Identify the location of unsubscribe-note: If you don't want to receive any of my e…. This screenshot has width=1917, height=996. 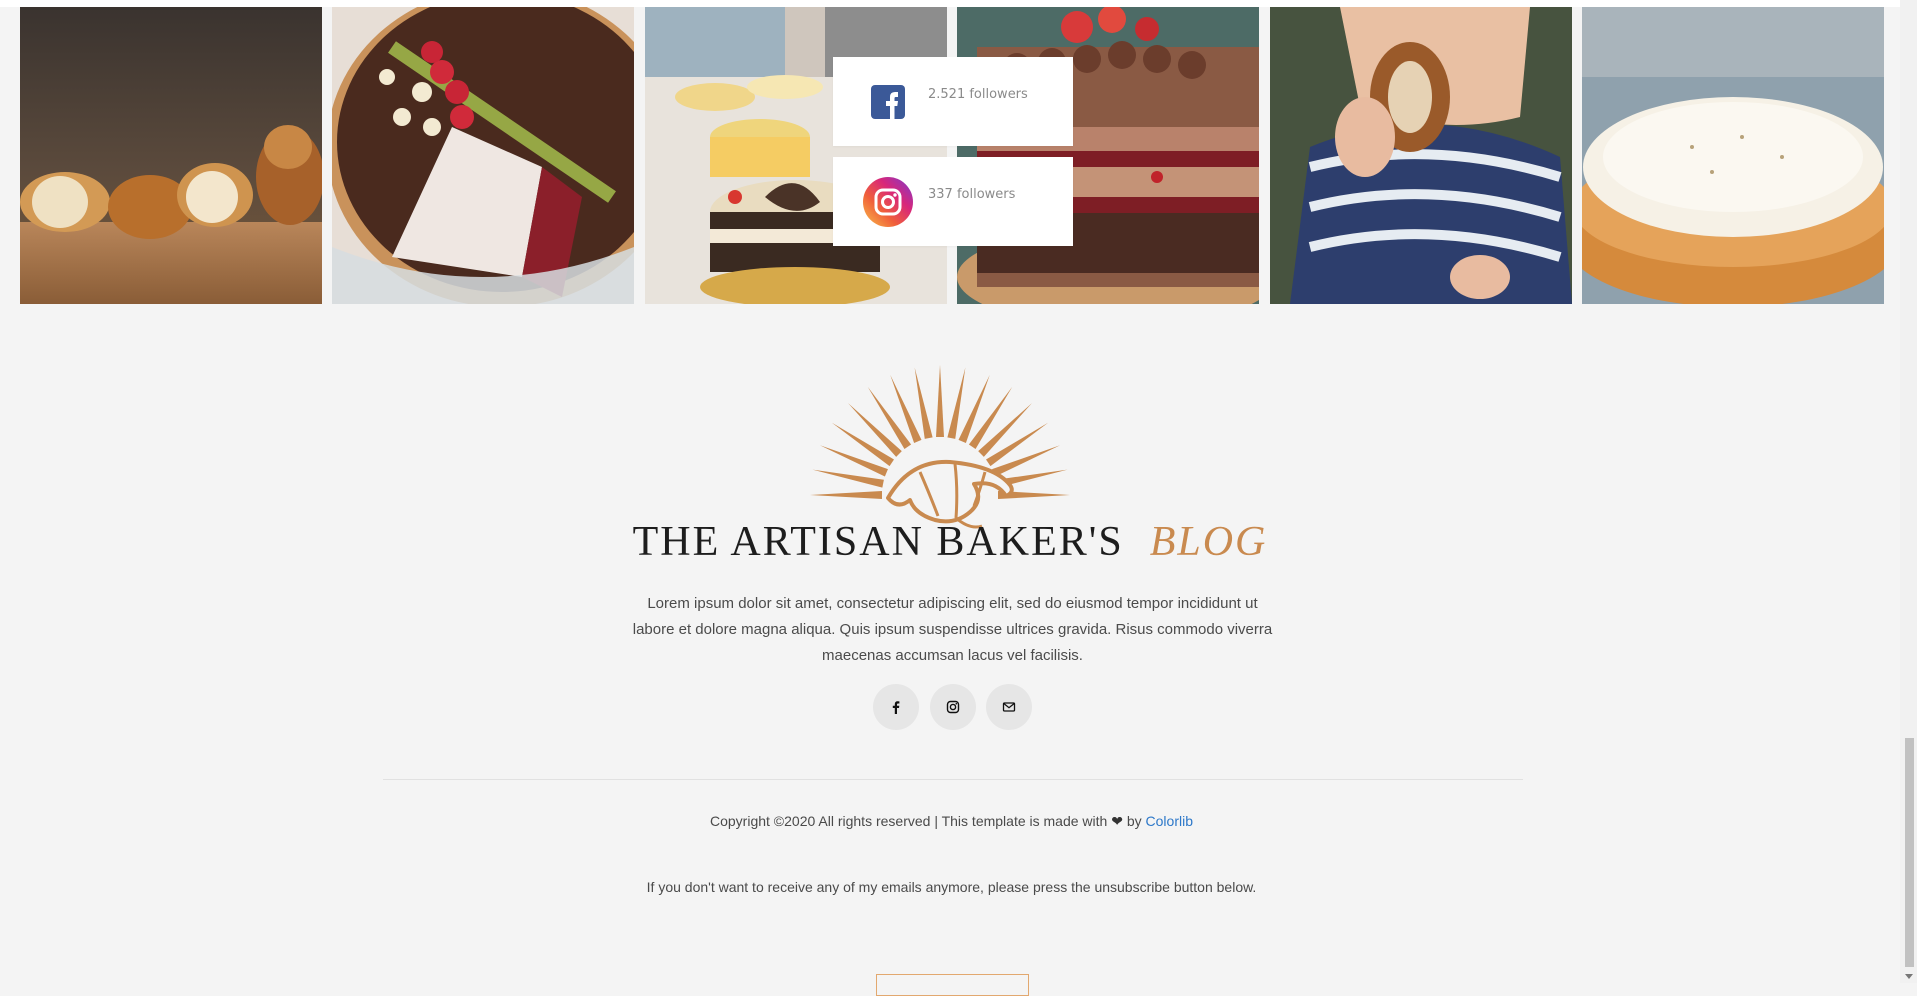
(951, 887).